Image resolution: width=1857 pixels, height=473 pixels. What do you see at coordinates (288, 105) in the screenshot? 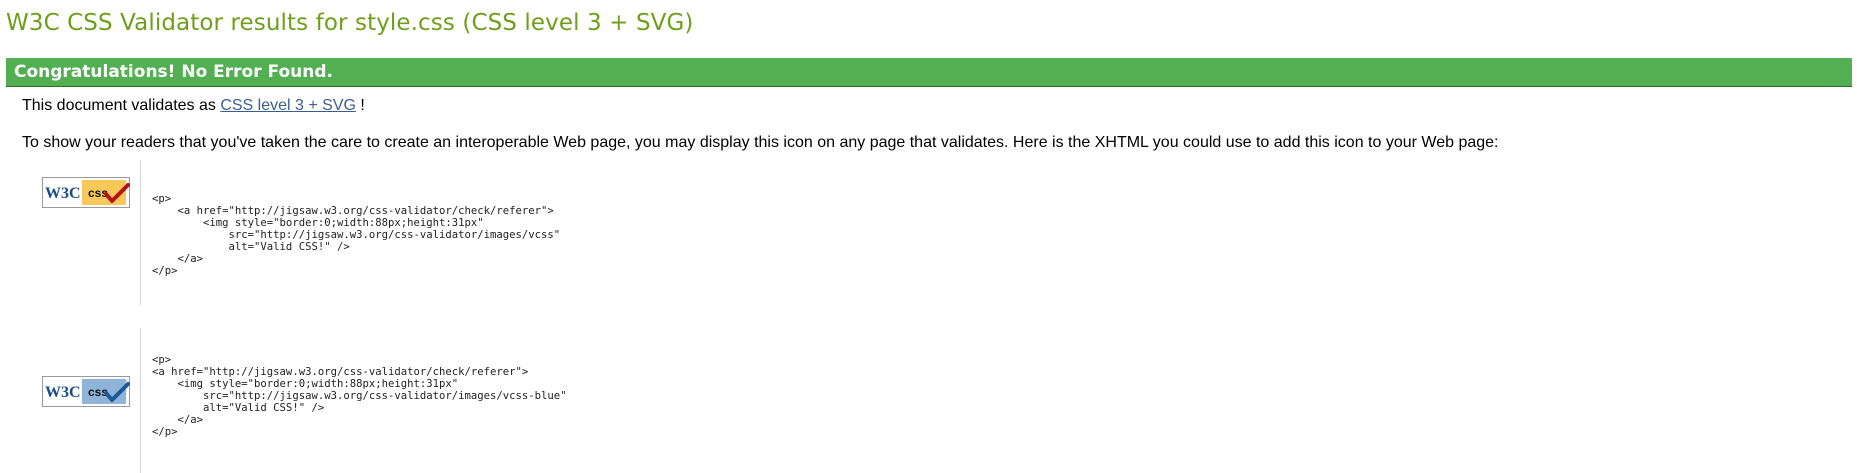
I see `css-profile-link: CSS level 3 + SVG` at bounding box center [288, 105].